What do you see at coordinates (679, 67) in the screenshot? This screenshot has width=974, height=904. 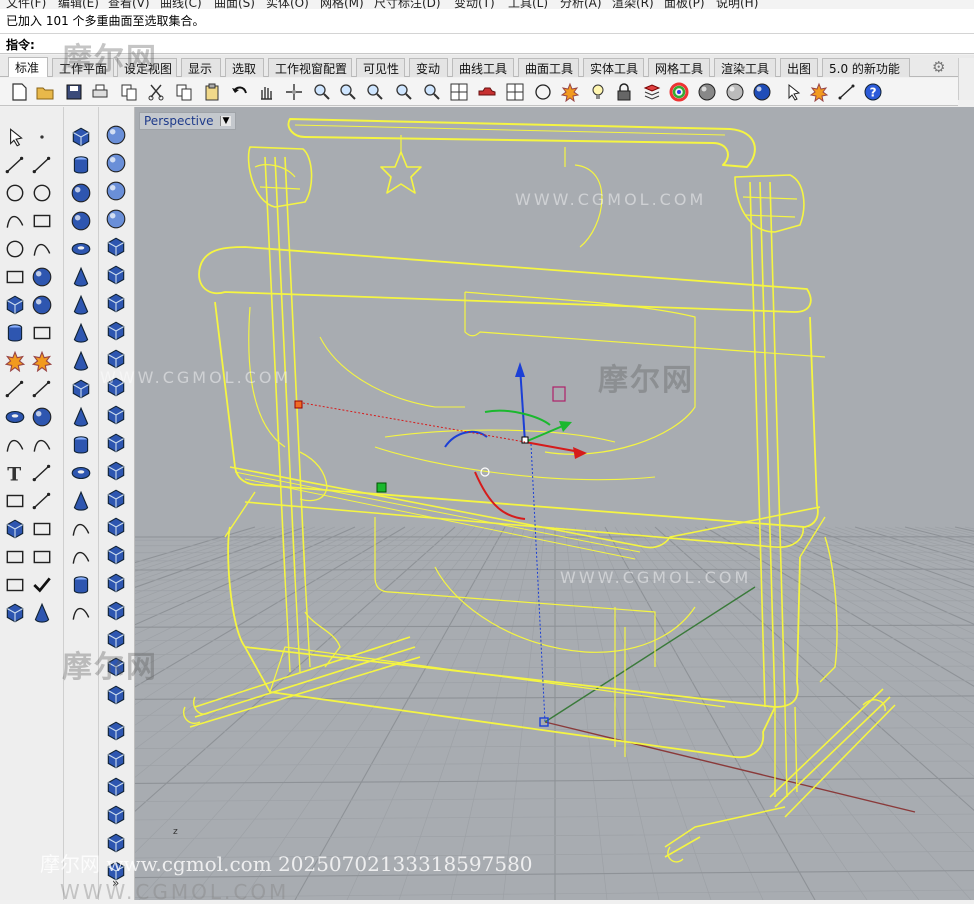 I see `tab-11: 网格工具` at bounding box center [679, 67].